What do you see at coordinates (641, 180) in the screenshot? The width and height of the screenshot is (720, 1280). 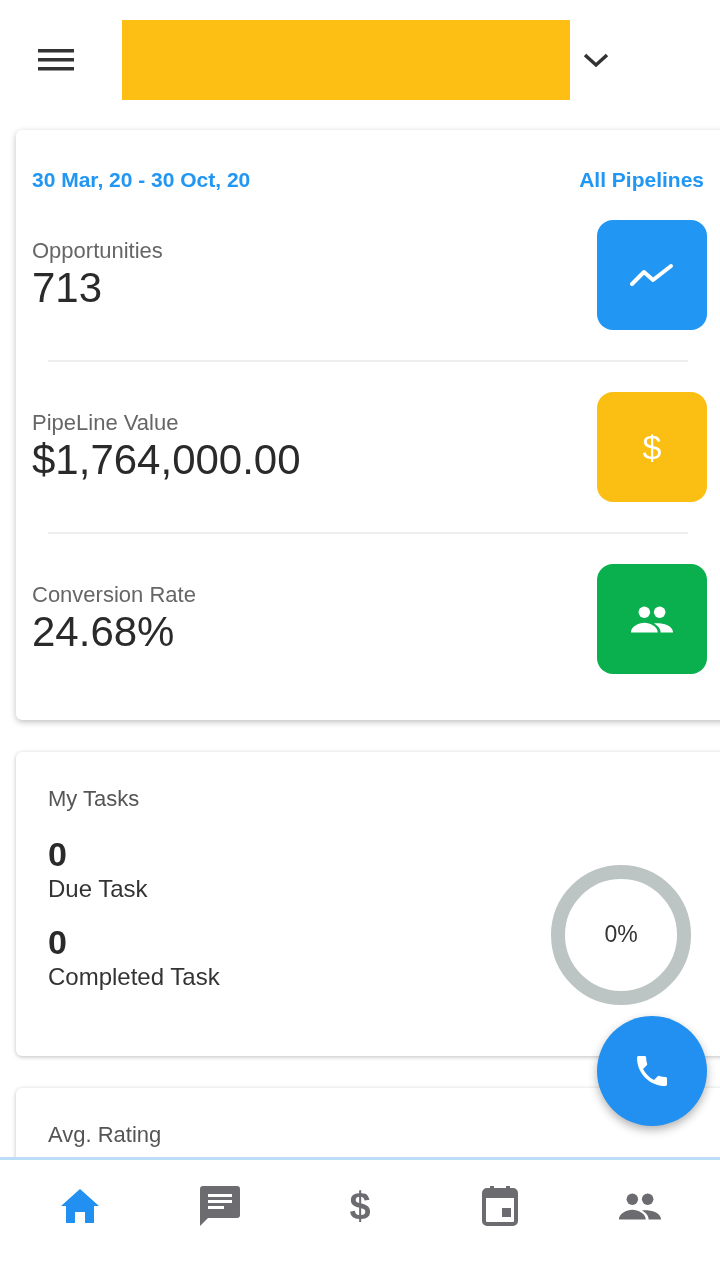 I see `pipeline-filter-link: All Pipelines` at bounding box center [641, 180].